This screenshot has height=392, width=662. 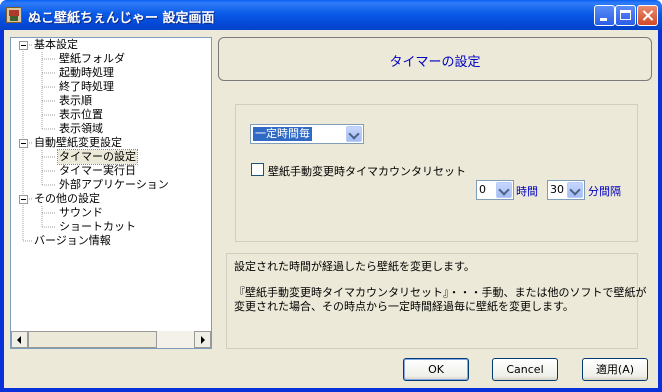 I want to click on scroll-left-icon, so click(x=19, y=339).